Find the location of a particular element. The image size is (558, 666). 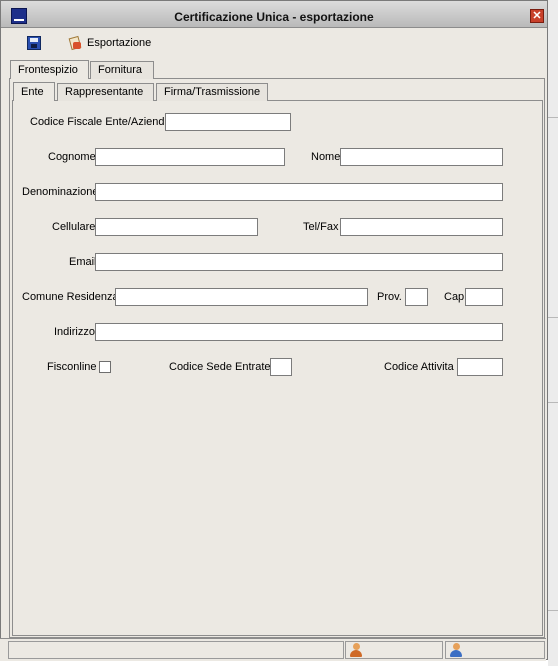

floppy-disk-icon is located at coordinates (34, 43).